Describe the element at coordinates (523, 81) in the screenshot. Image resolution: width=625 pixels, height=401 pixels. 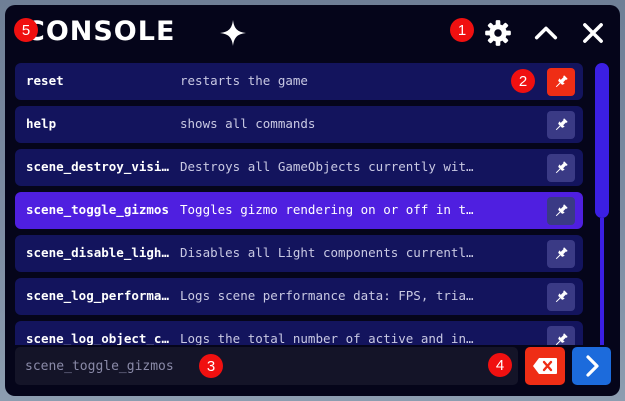
I see `marker-badge: 2` at that location.